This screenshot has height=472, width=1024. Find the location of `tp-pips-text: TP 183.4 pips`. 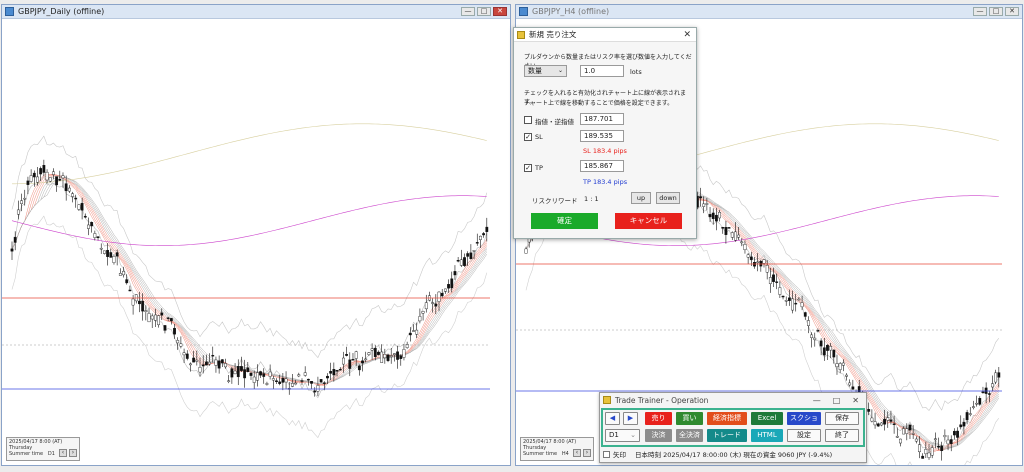

tp-pips-text: TP 183.4 pips is located at coordinates (605, 182).